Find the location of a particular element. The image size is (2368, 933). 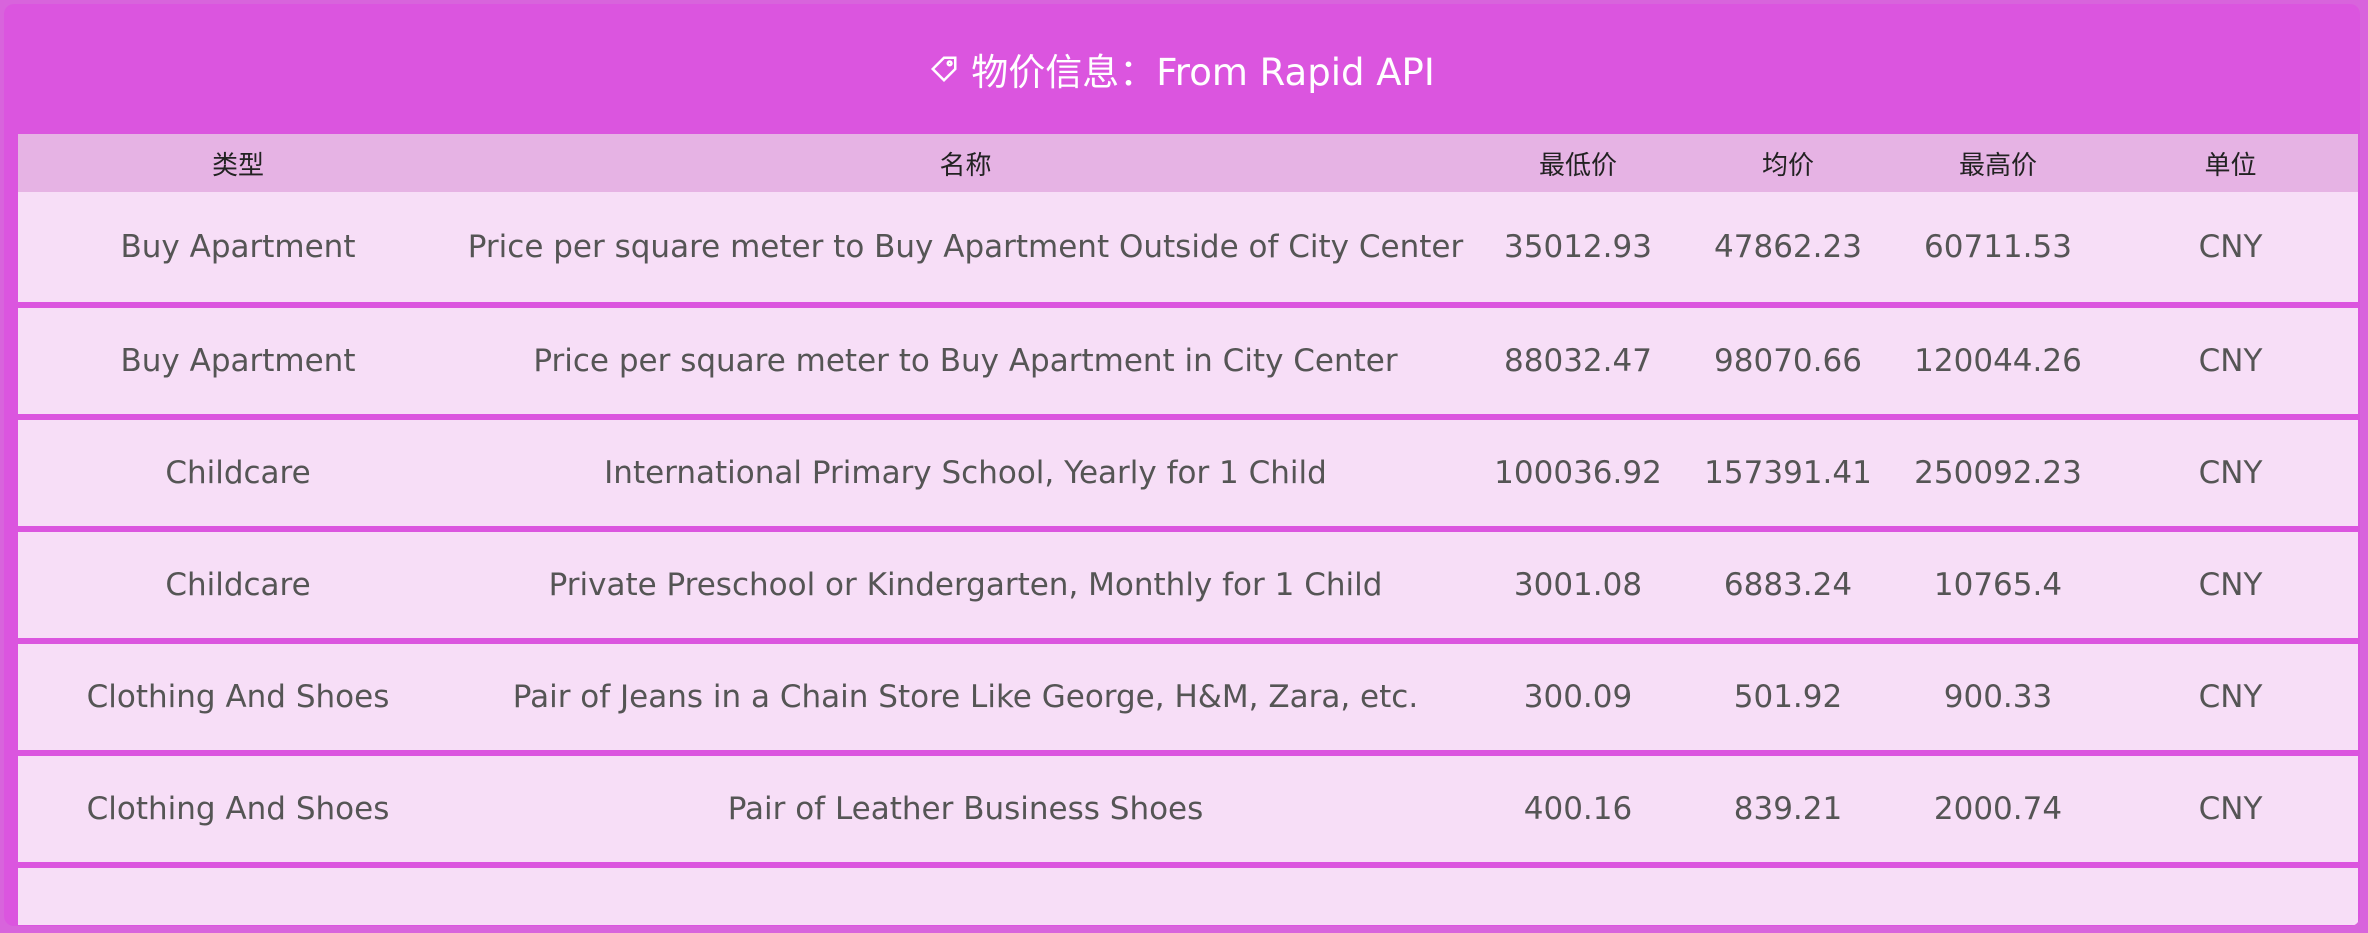

cell-min-price: 35012.93 is located at coordinates (1578, 247).